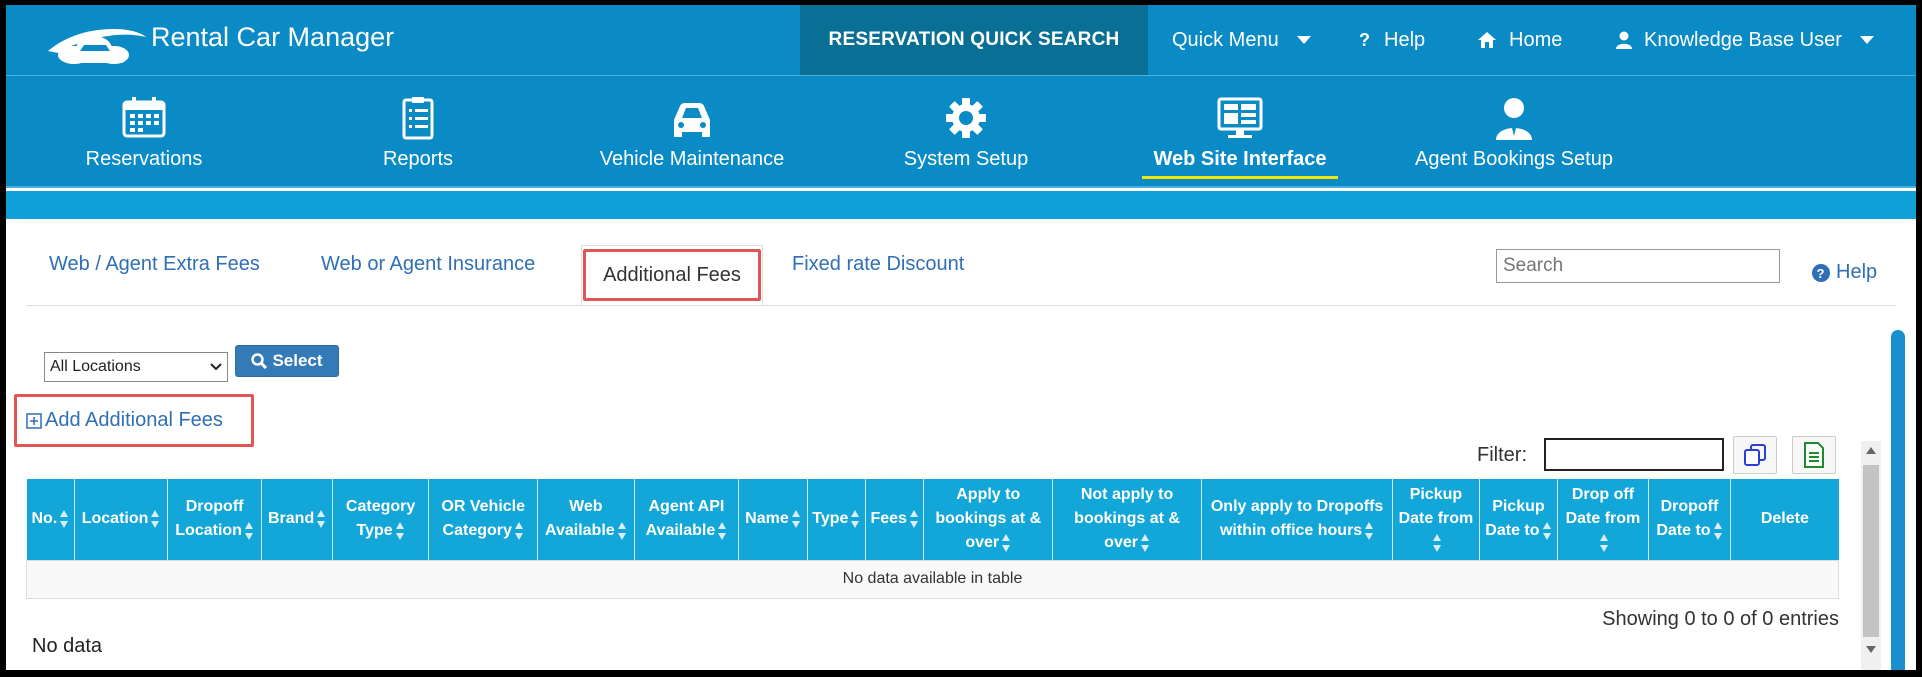  I want to click on quick-menu-label: Quick Menu, so click(1225, 39).